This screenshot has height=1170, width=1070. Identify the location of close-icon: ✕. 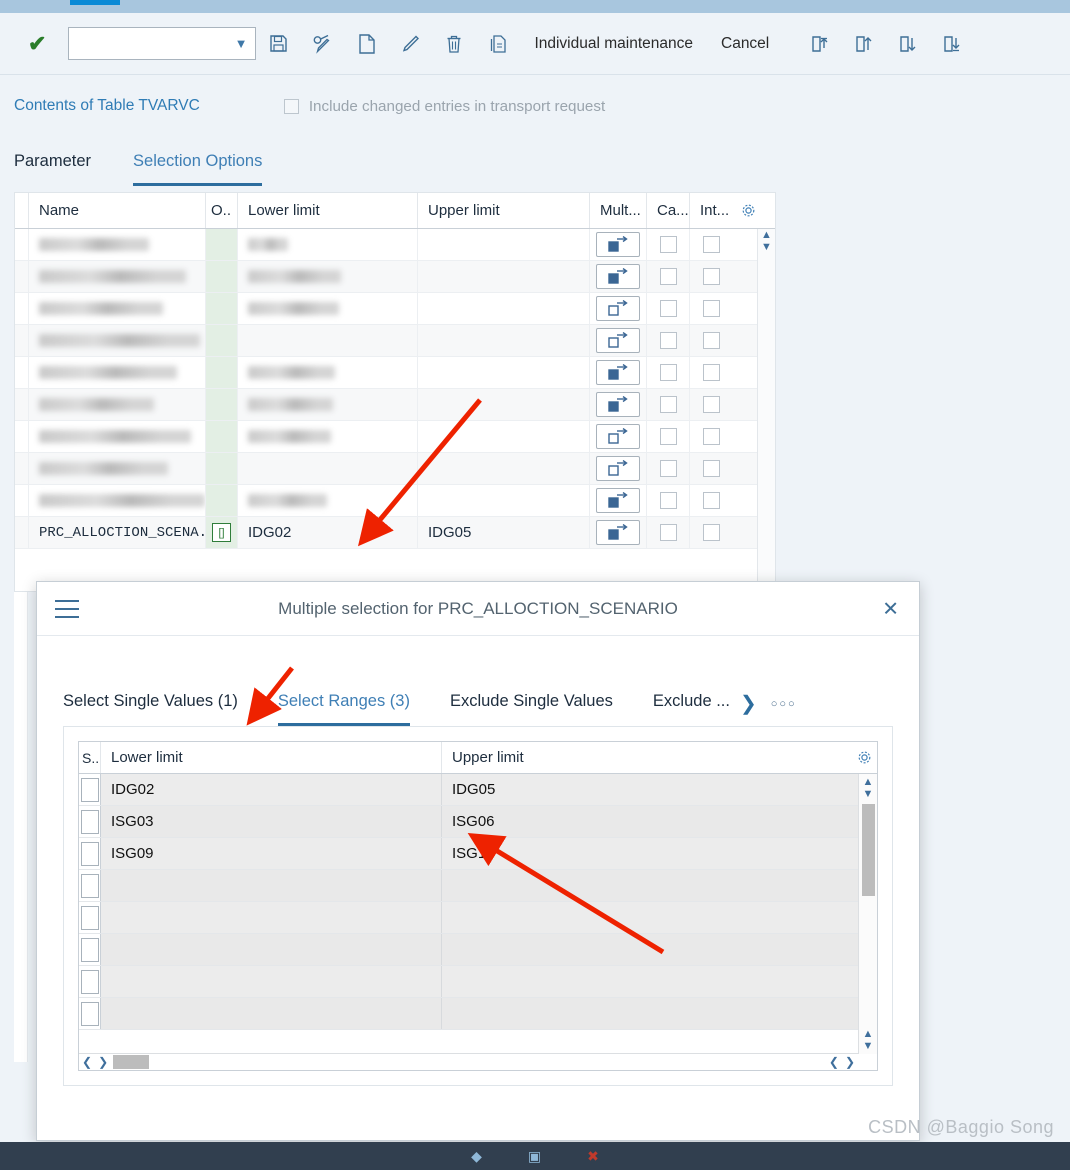
(890, 608).